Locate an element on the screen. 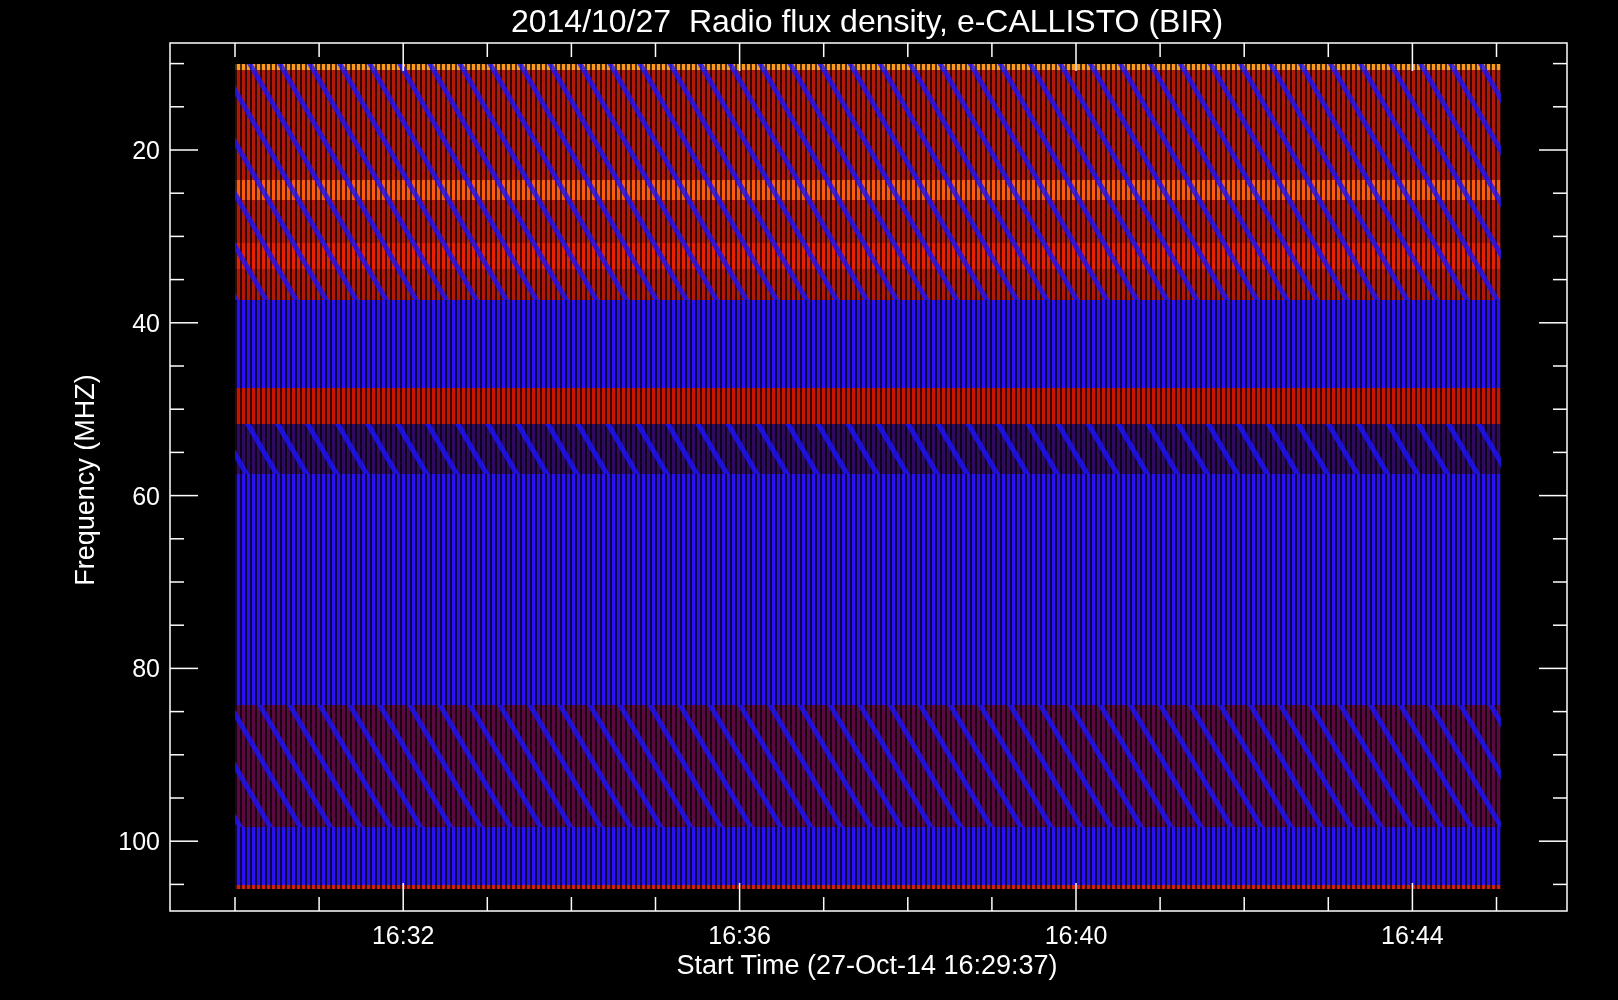 The width and height of the screenshot is (1618, 1000). y-axis-label: Frequency (MHZ) is located at coordinates (85, 480).